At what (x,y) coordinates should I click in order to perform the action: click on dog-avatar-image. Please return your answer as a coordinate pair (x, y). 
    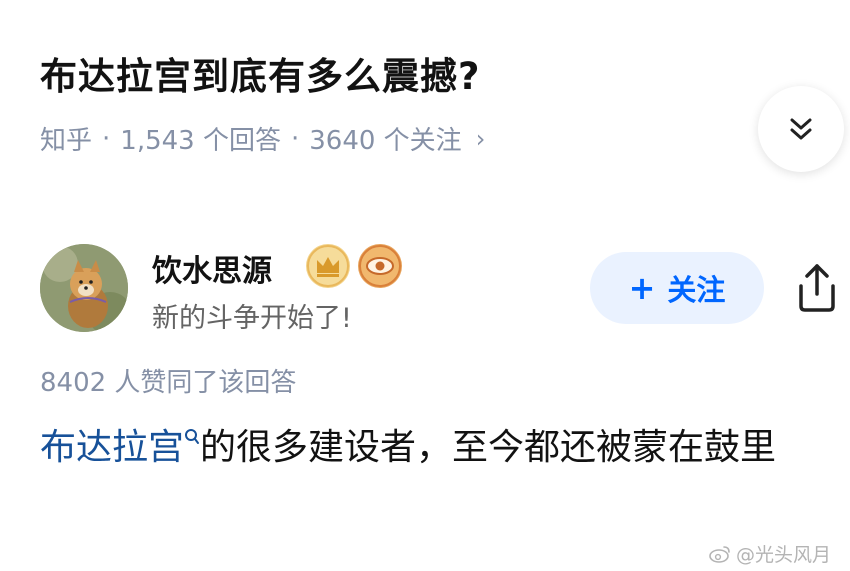
    Looking at the image, I should click on (84, 288).